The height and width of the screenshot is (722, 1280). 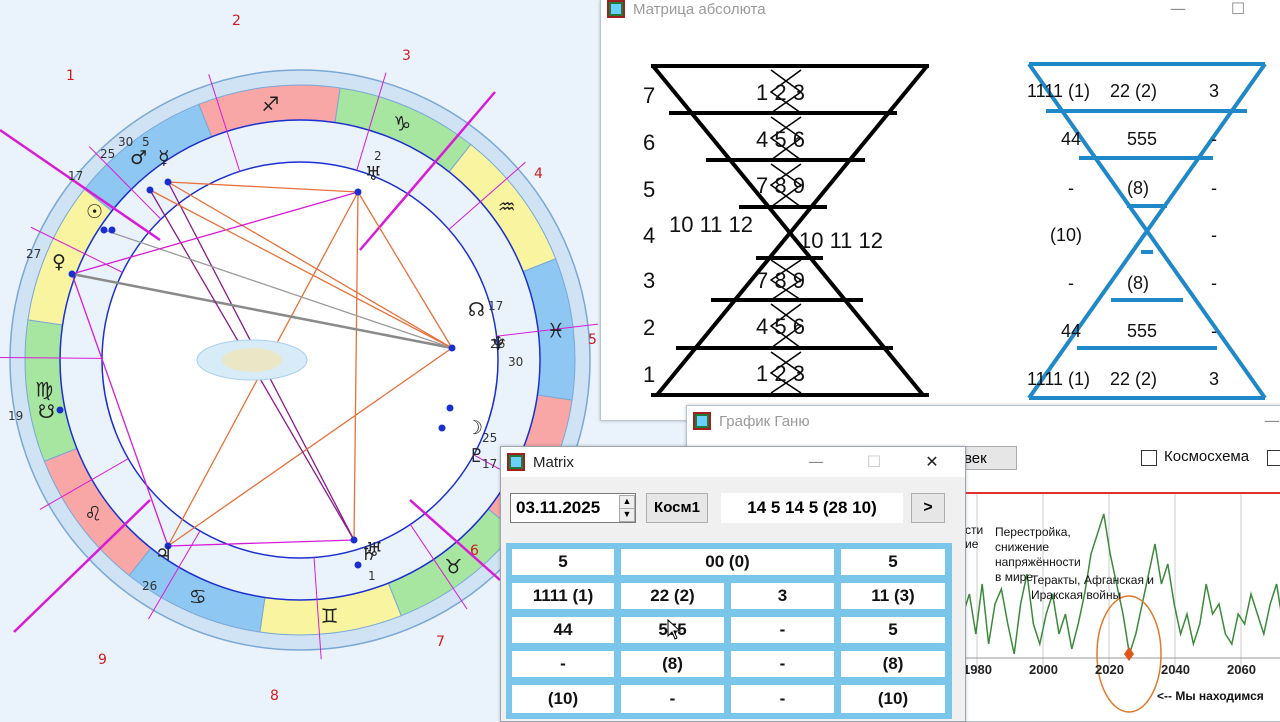 I want to click on date-field: 03.11.2025, so click(x=558, y=508).